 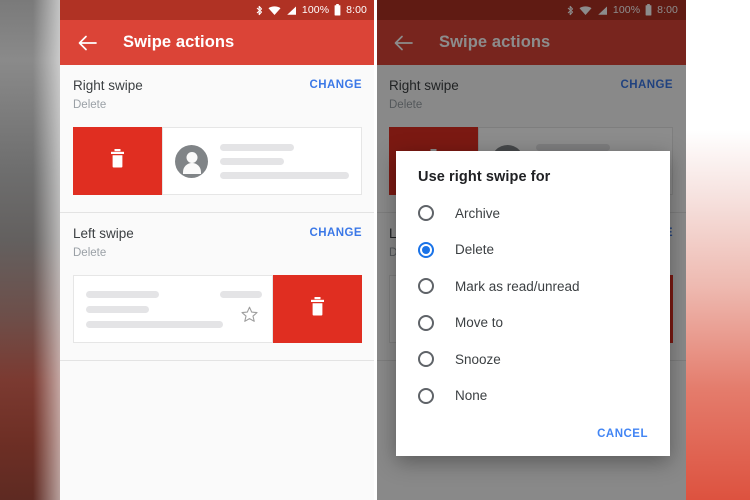 What do you see at coordinates (191, 161) in the screenshot?
I see `person-avatar-icon` at bounding box center [191, 161].